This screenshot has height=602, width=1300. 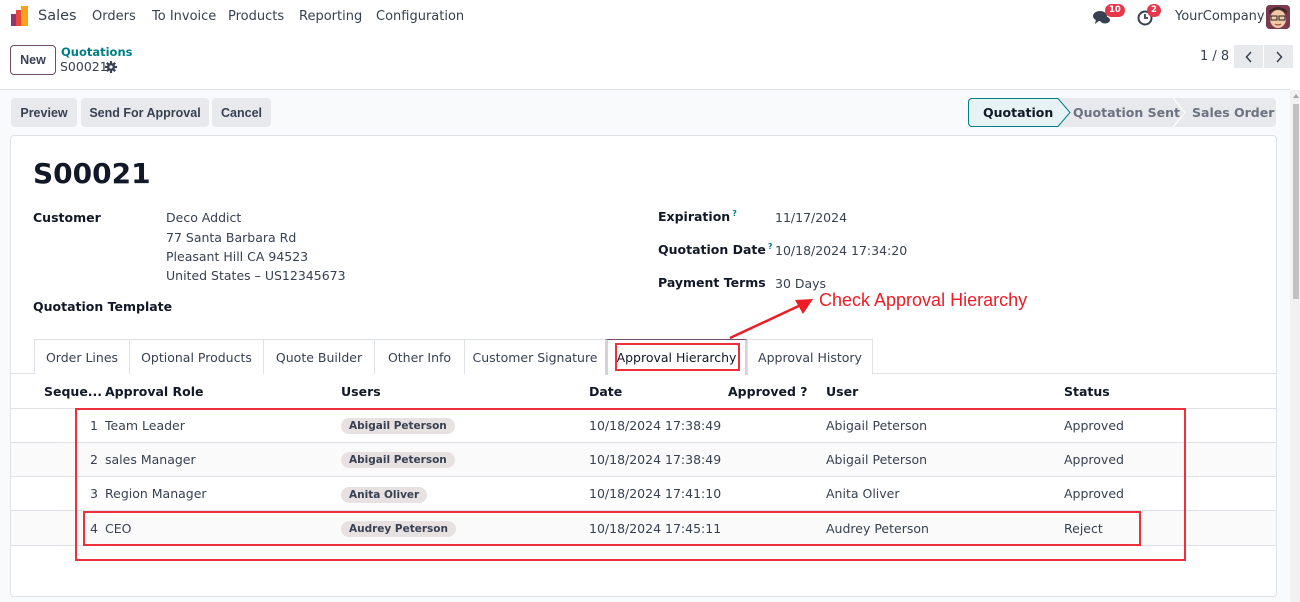 I want to click on quotation-date-value: 10/18/2024 17:34:20, so click(x=841, y=250).